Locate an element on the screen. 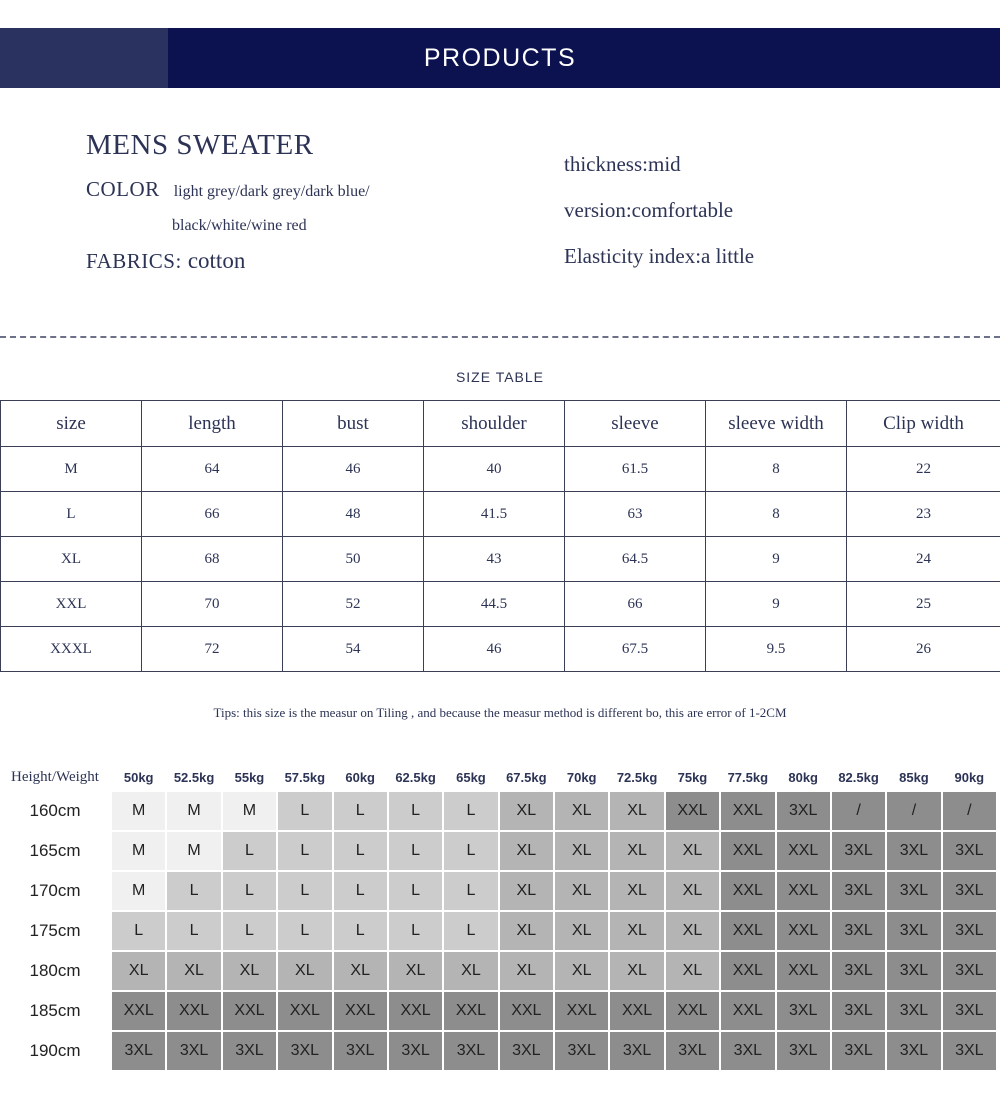 The image size is (1000, 1102). size-table-col-header: Clip width is located at coordinates (923, 423).